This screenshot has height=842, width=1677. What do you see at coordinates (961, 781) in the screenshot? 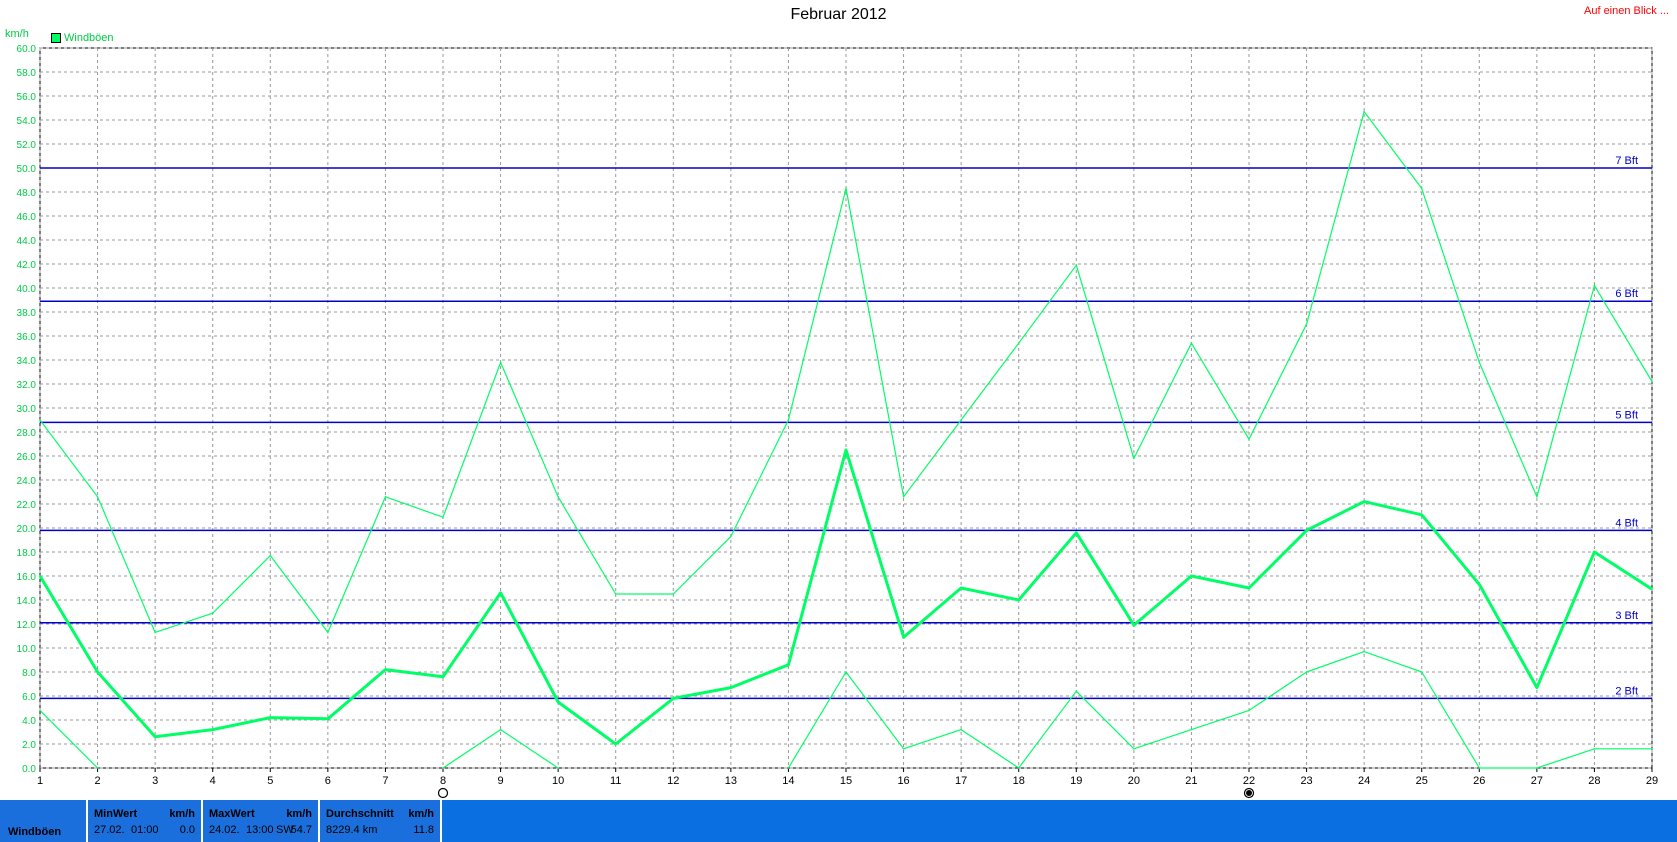
I see `x-tick-label: 17` at bounding box center [961, 781].